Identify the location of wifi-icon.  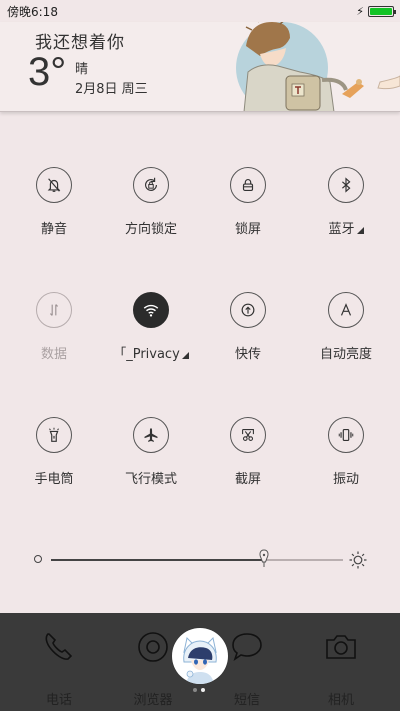
(151, 310).